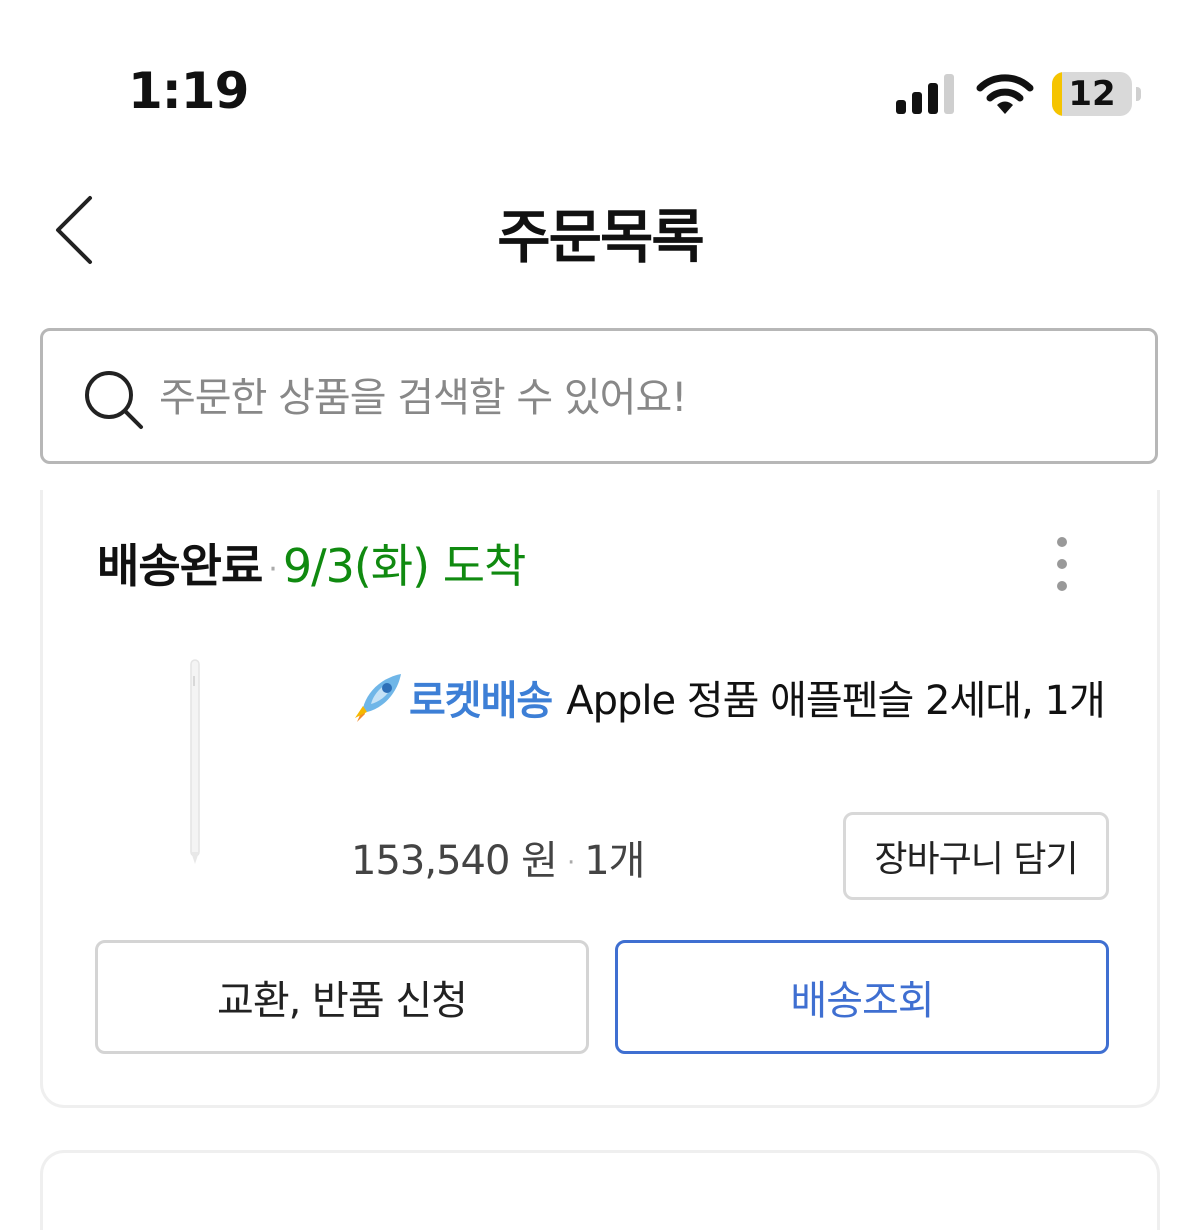 This screenshot has width=1200, height=1230. What do you see at coordinates (1062, 564) in the screenshot?
I see `more-vertical-icon` at bounding box center [1062, 564].